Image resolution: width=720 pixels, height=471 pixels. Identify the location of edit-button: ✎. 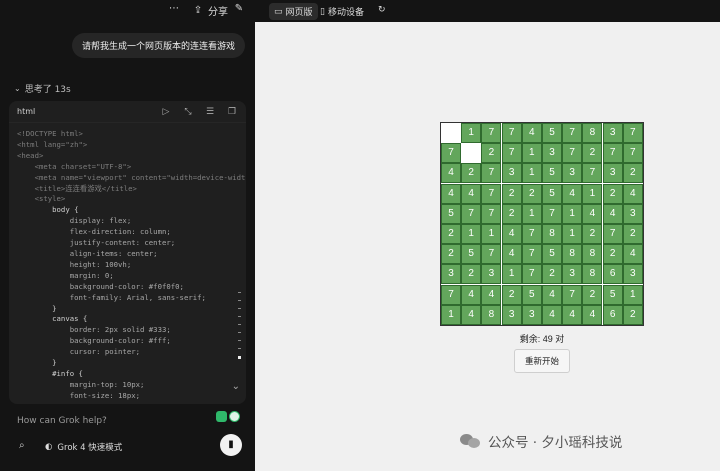
(239, 9).